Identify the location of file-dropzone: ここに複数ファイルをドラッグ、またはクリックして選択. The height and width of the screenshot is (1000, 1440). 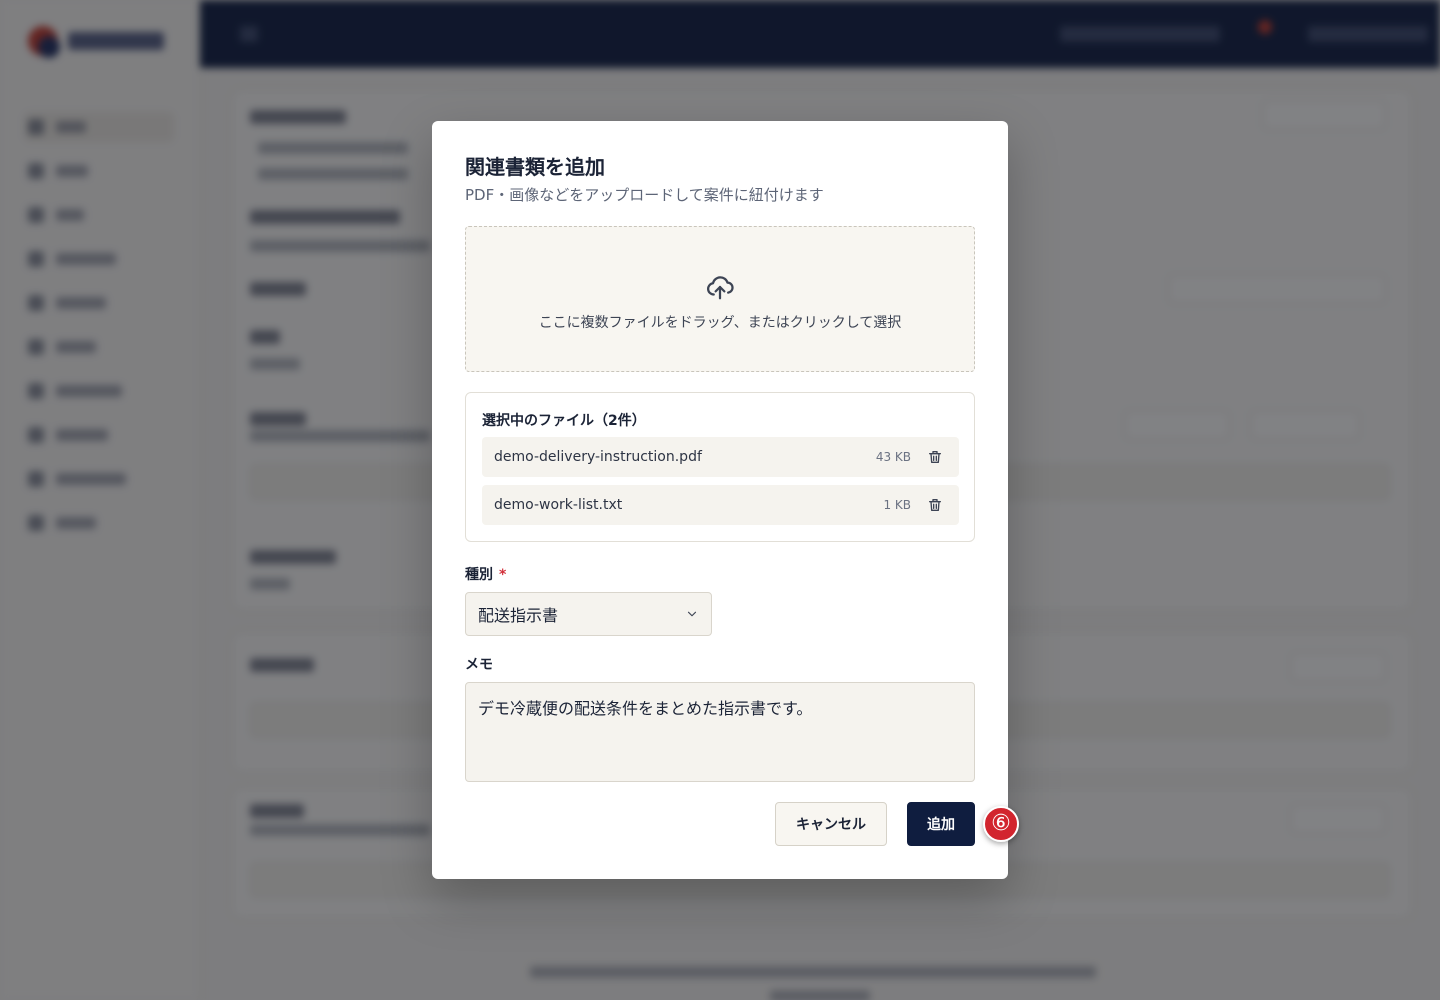
(720, 299).